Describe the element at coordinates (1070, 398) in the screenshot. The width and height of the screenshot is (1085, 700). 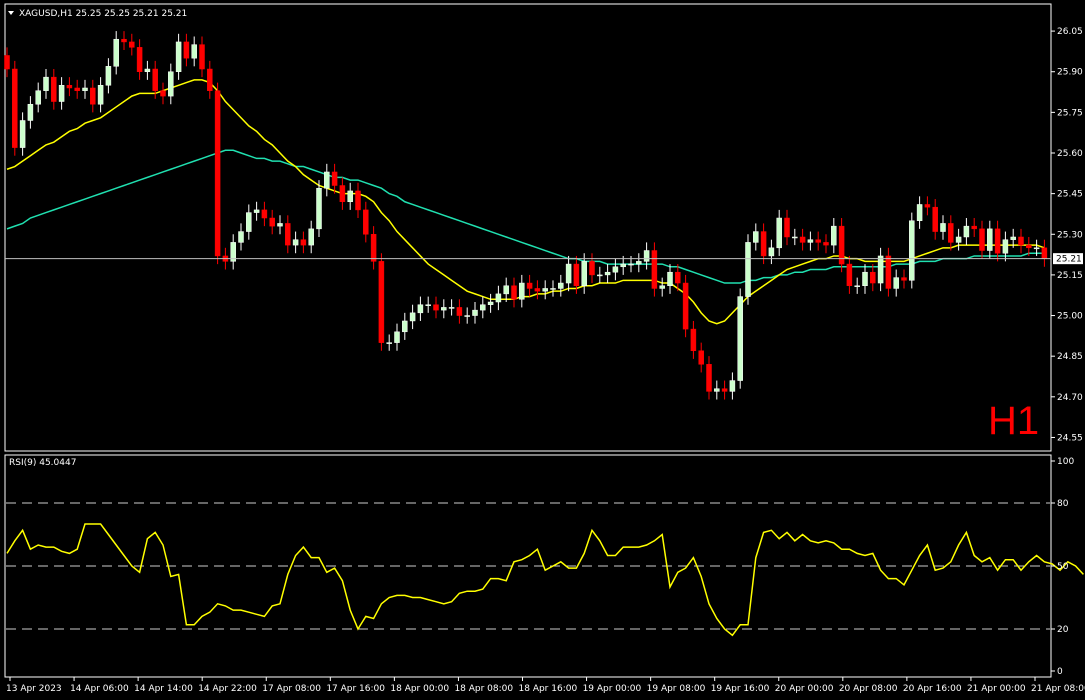
I see `price-tick-label: 24.70` at that location.